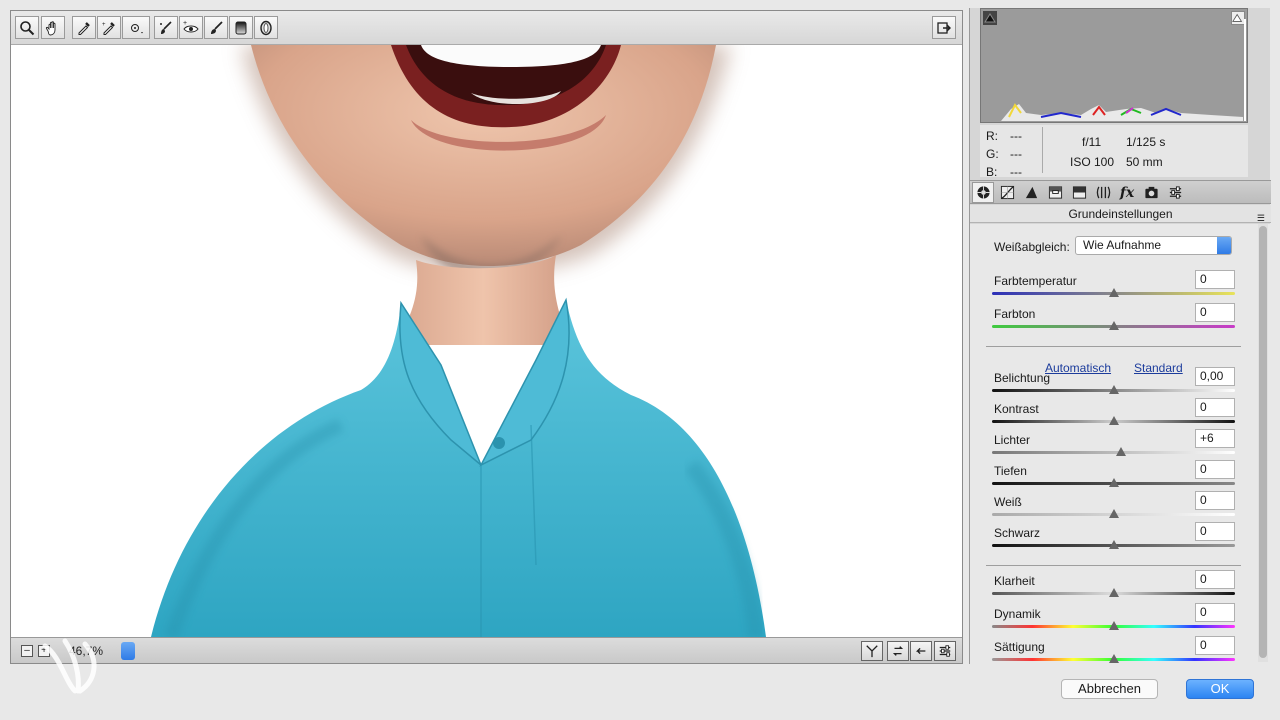 This screenshot has width=1280, height=720. Describe the element at coordinates (1079, 192) in the screenshot. I see `tab-split-toning` at that location.